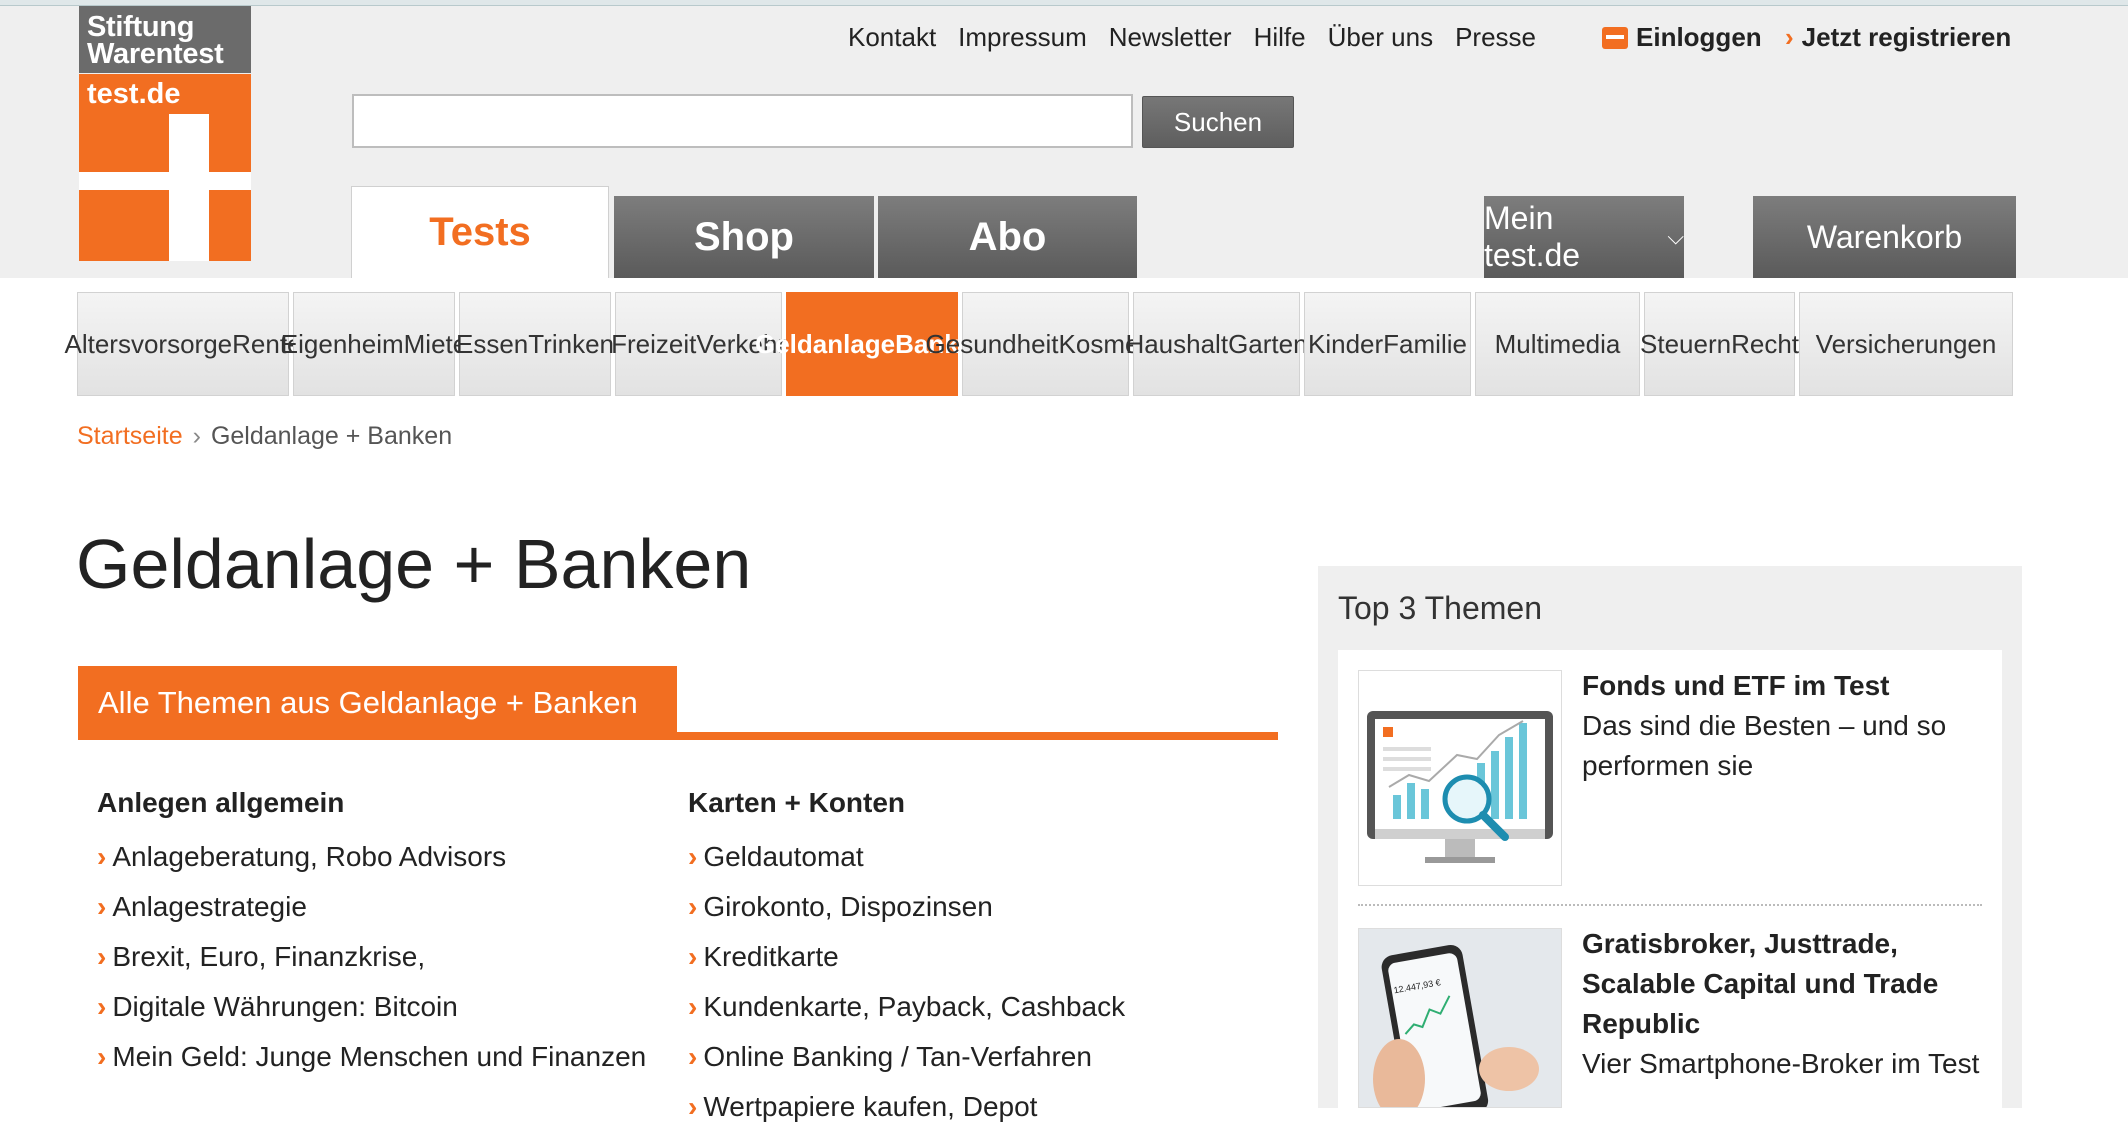  I want to click on list-item-label: Brexit, Euro, Finanzkrise,, so click(269, 956).